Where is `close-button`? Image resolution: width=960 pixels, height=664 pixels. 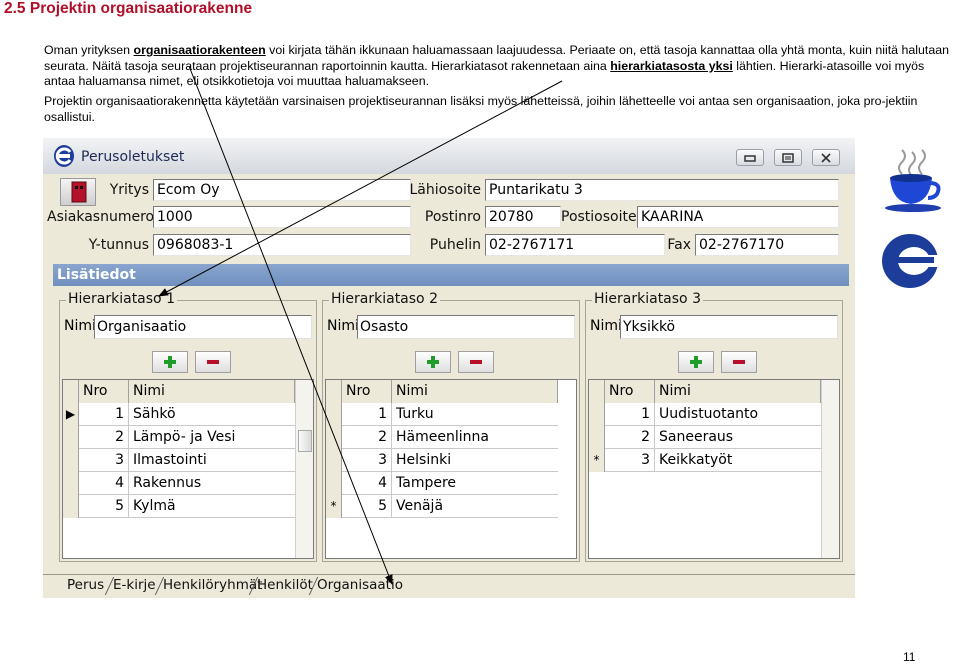 close-button is located at coordinates (826, 157).